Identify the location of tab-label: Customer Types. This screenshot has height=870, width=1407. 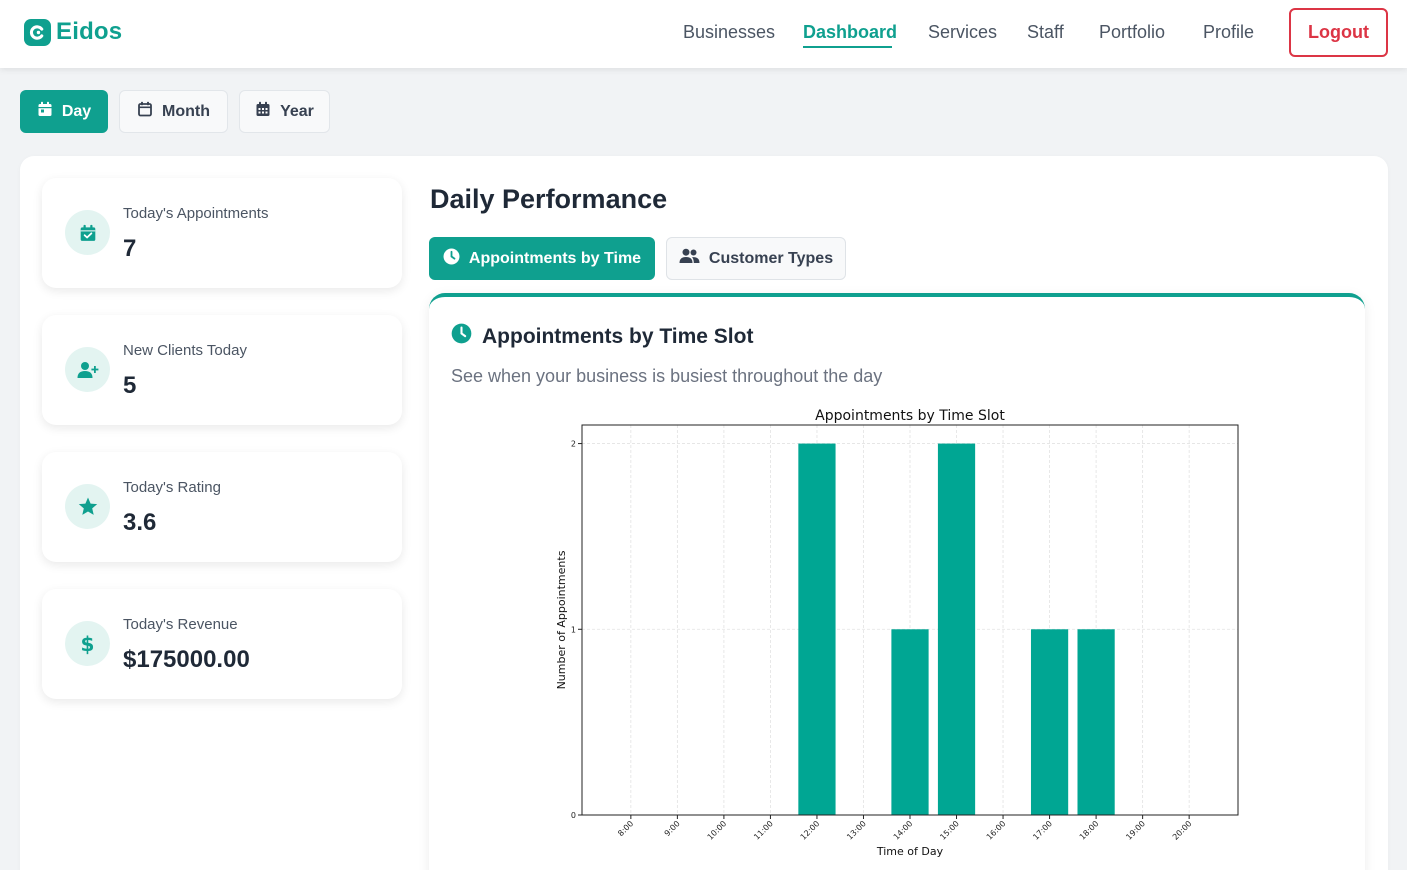
(771, 258).